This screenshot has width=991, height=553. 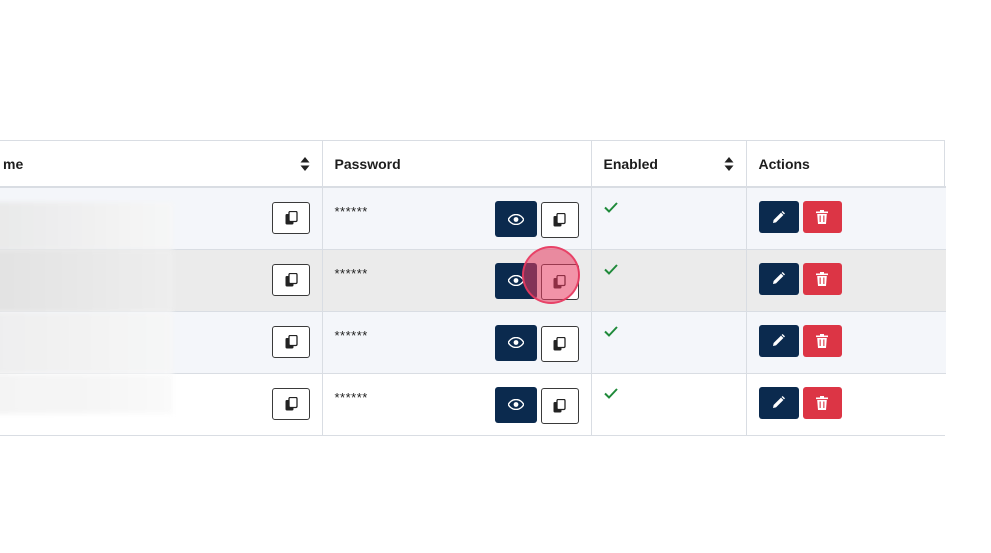 I want to click on column-header-password: Password, so click(x=457, y=164).